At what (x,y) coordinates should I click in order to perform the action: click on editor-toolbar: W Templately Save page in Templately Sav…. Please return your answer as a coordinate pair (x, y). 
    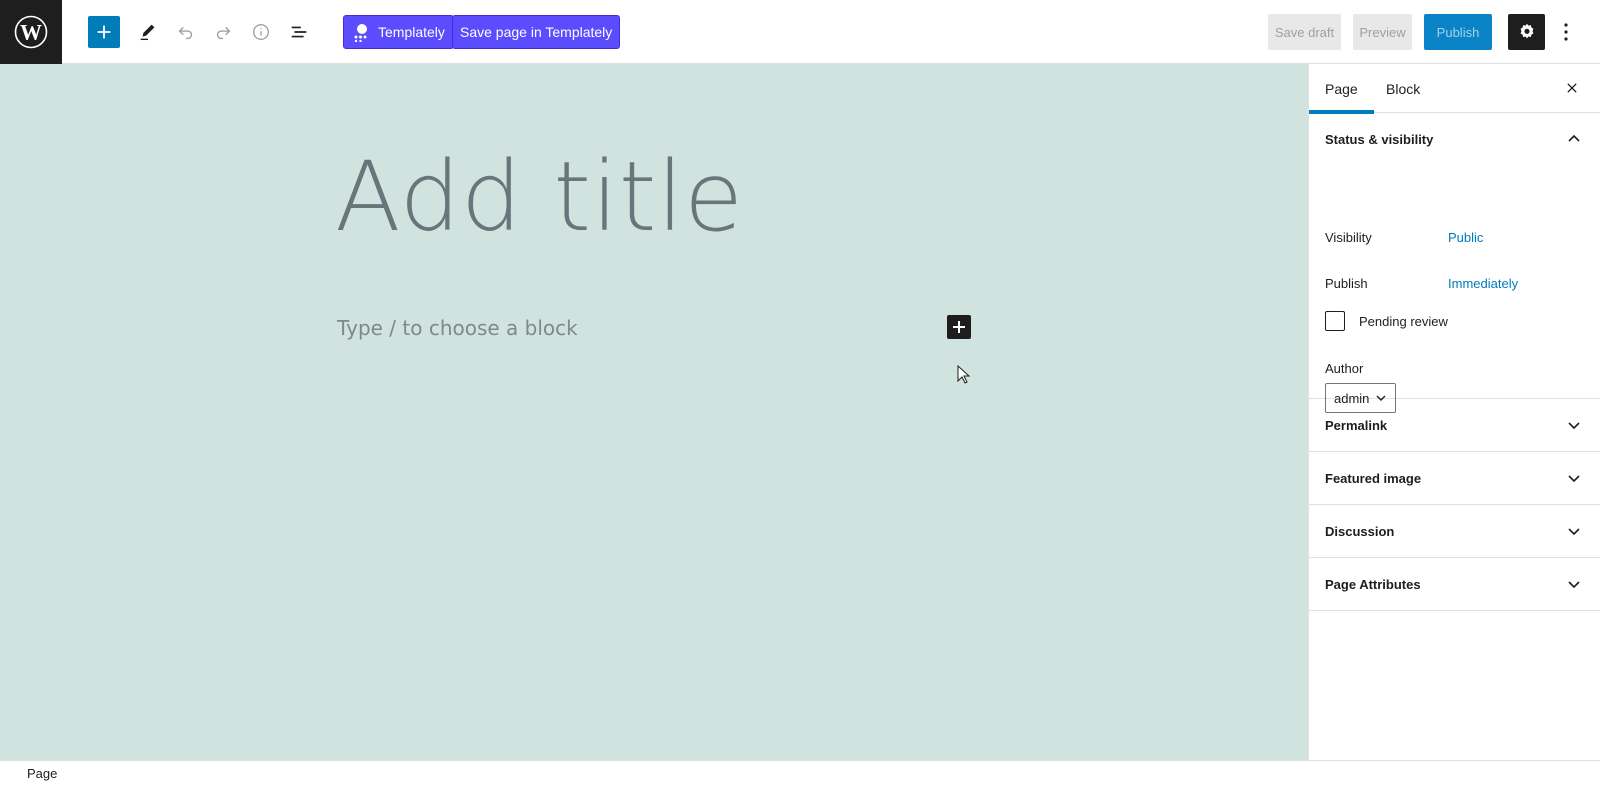
    Looking at the image, I should click on (800, 32).